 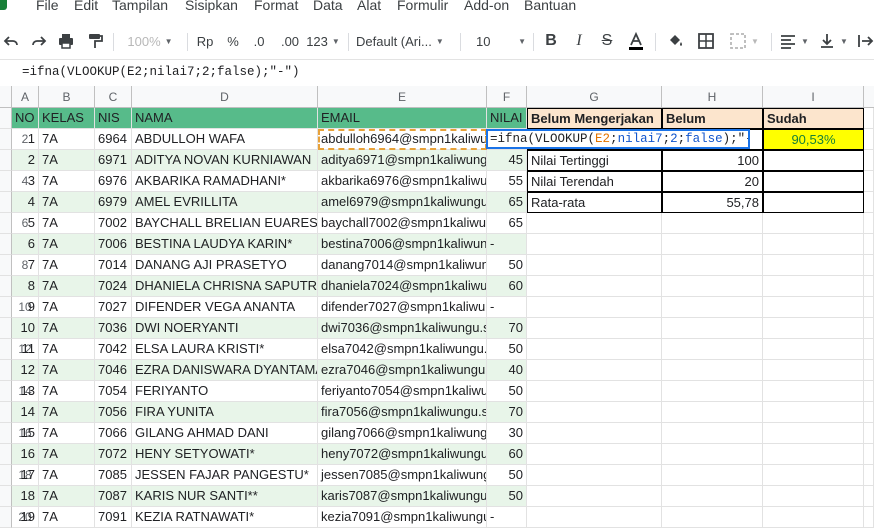 What do you see at coordinates (402, 244) in the screenshot?
I see `cell-email: bestina7006@smpn1kaliwungu.sch.id` at bounding box center [402, 244].